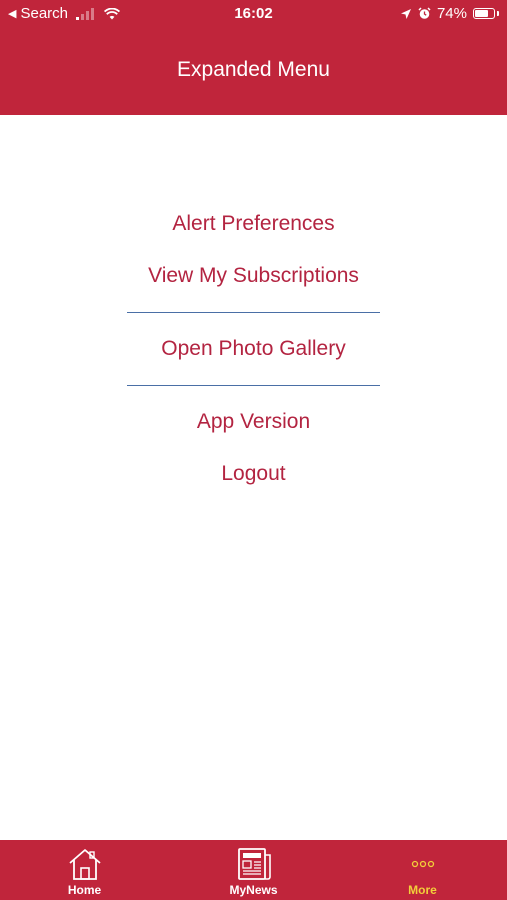  Describe the element at coordinates (253, 226) in the screenshot. I see `menu-item-alert-preferences: Alert Preferences` at that location.